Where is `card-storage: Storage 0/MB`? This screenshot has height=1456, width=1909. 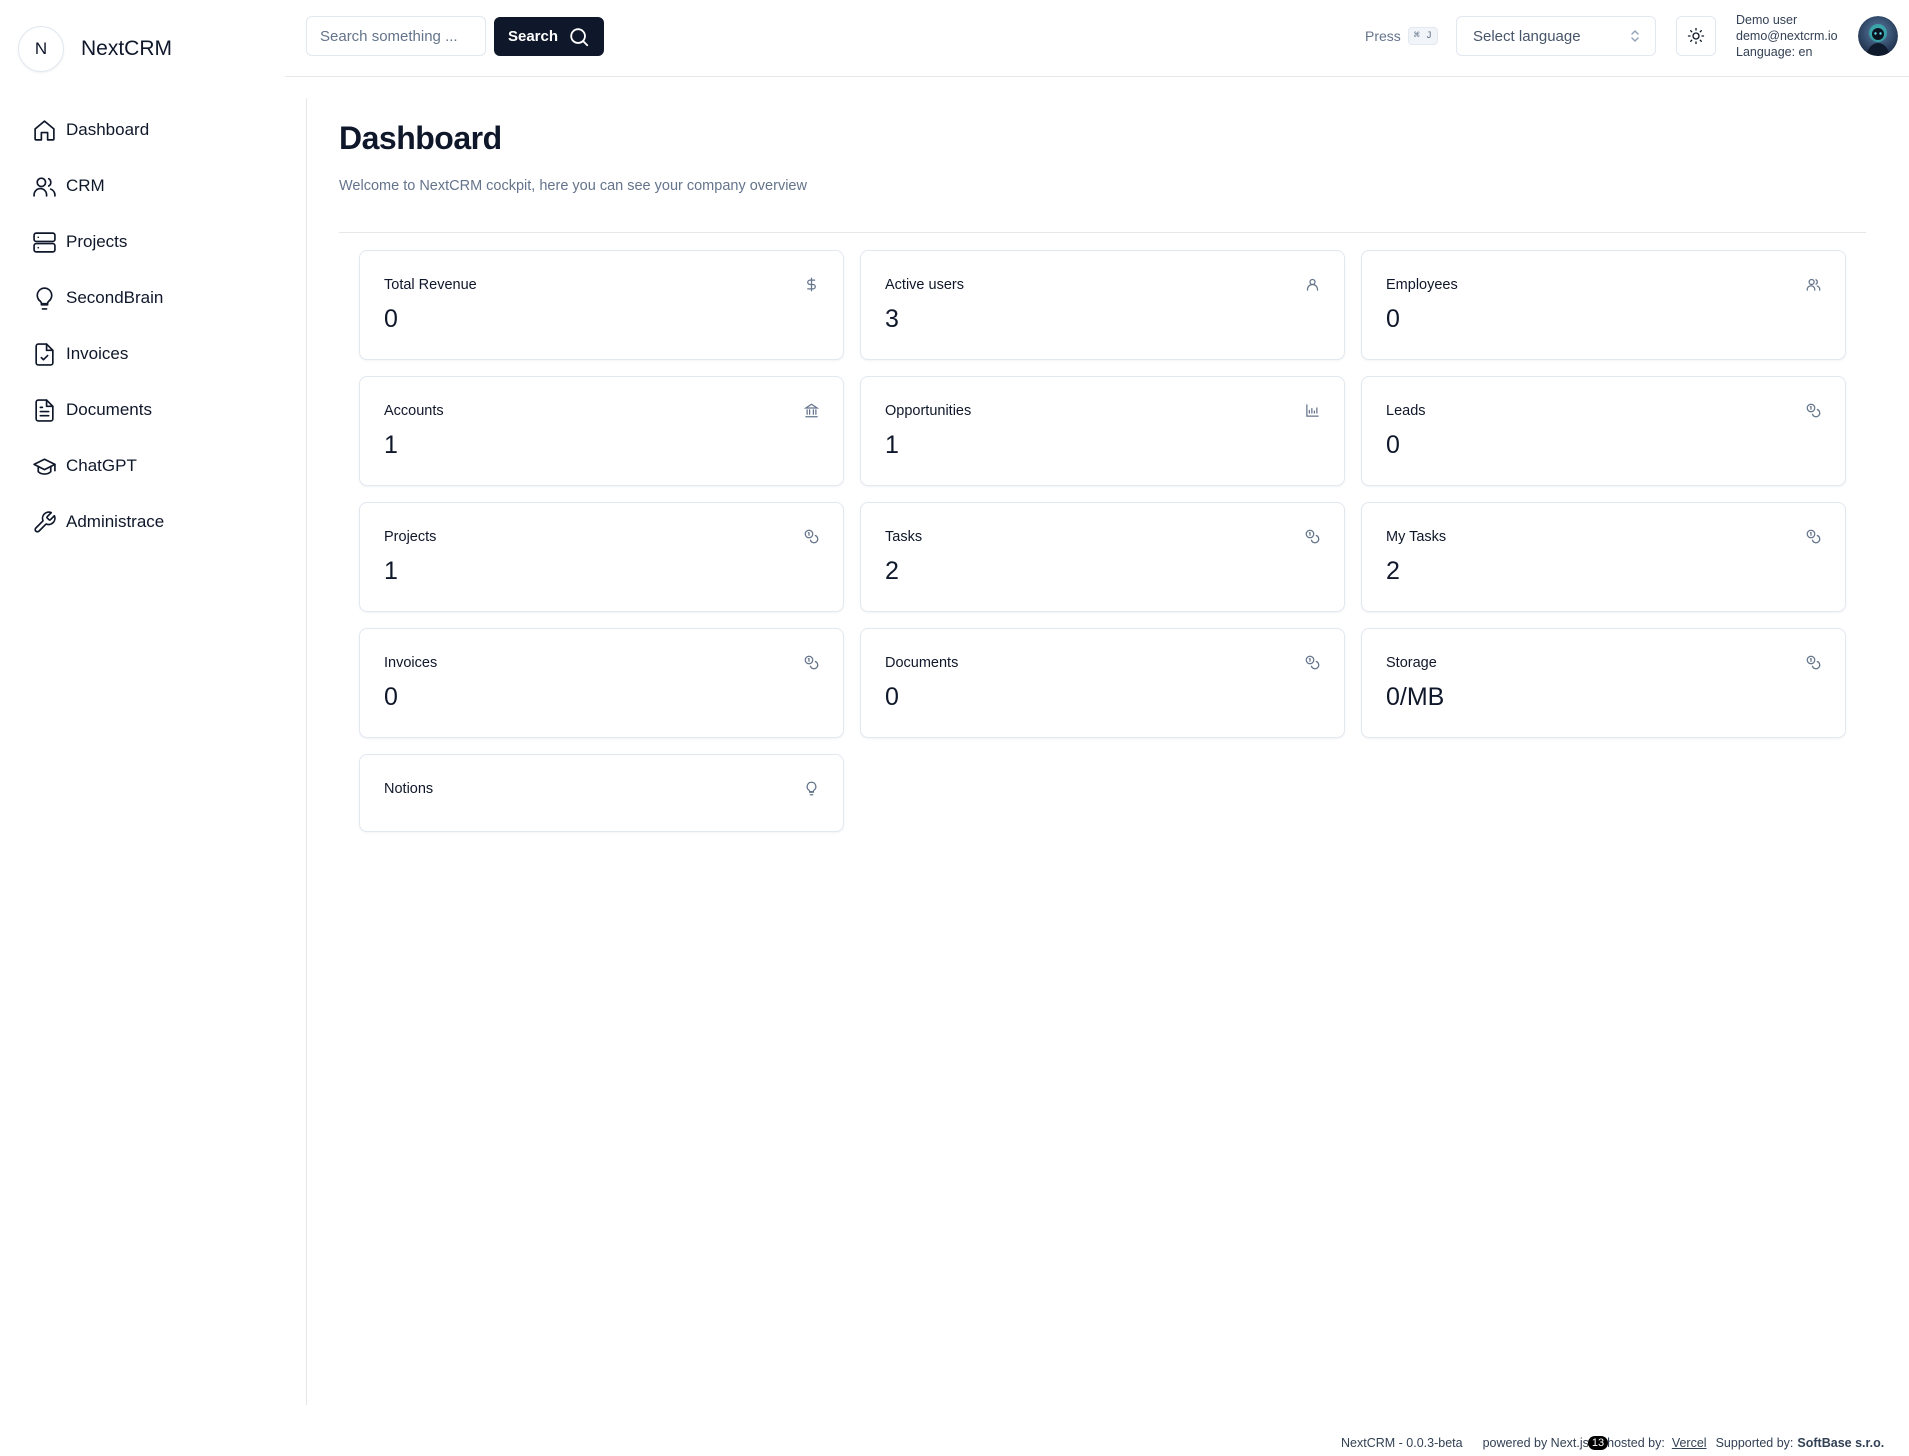 card-storage: Storage 0/MB is located at coordinates (1603, 683).